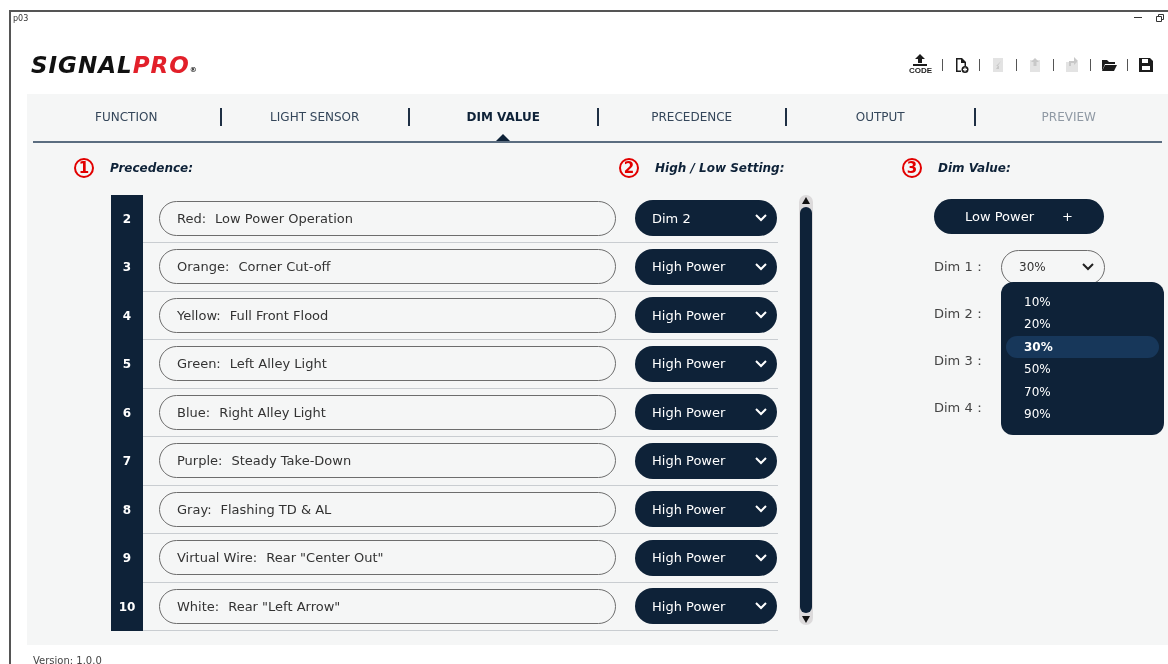  I want to click on precedence-number: 5, so click(127, 364).